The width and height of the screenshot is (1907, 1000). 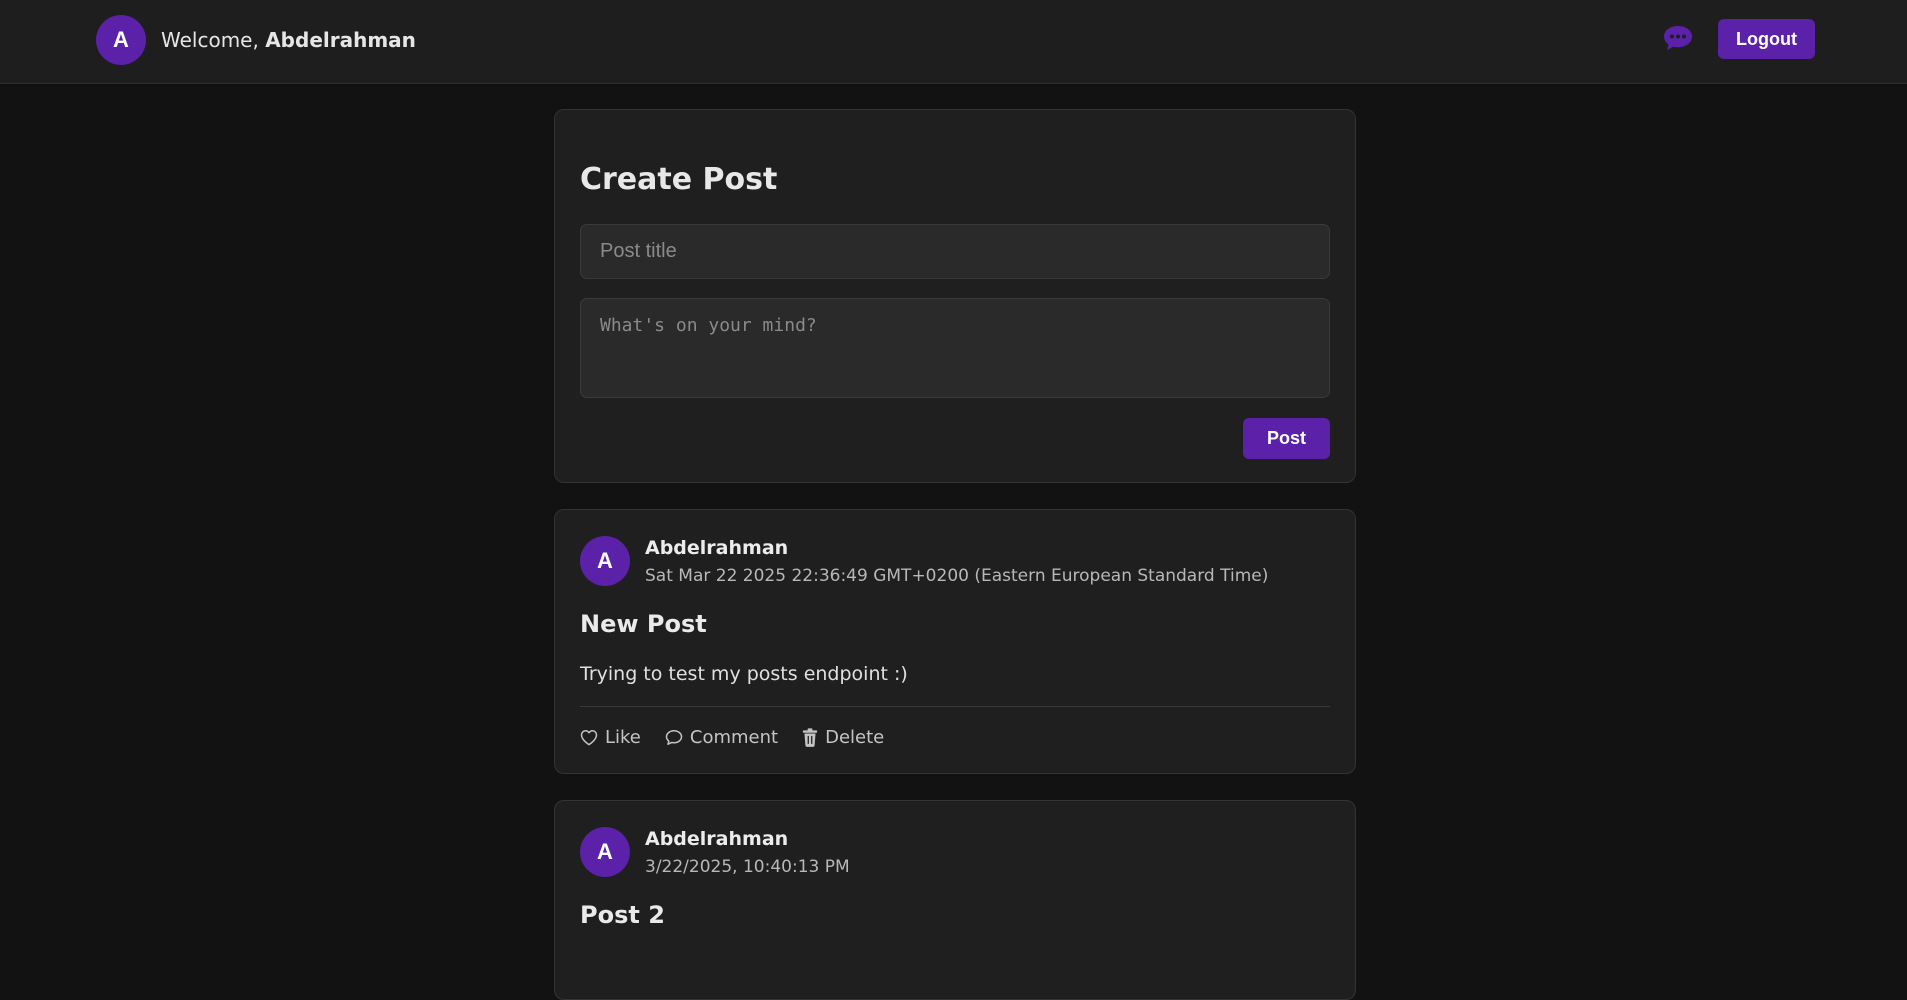 I want to click on heart-icon, so click(x=589, y=738).